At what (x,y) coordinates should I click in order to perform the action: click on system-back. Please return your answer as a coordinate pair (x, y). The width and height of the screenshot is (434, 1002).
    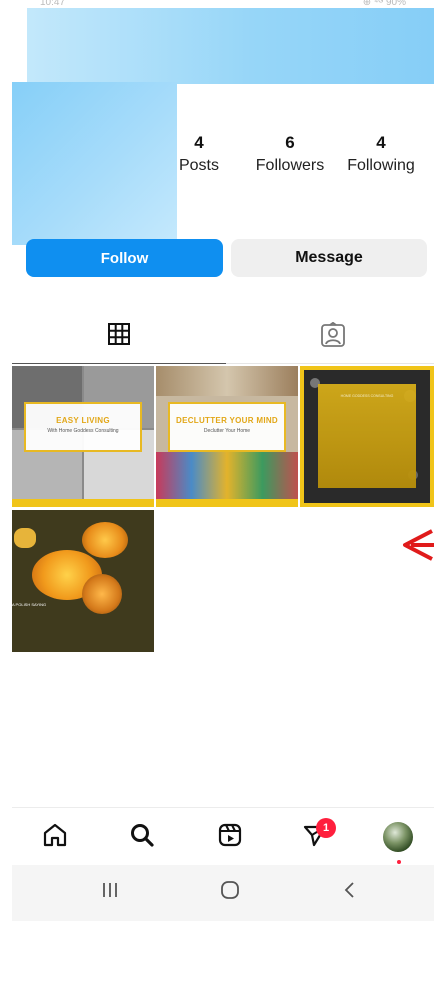
    Looking at the image, I should click on (350, 892).